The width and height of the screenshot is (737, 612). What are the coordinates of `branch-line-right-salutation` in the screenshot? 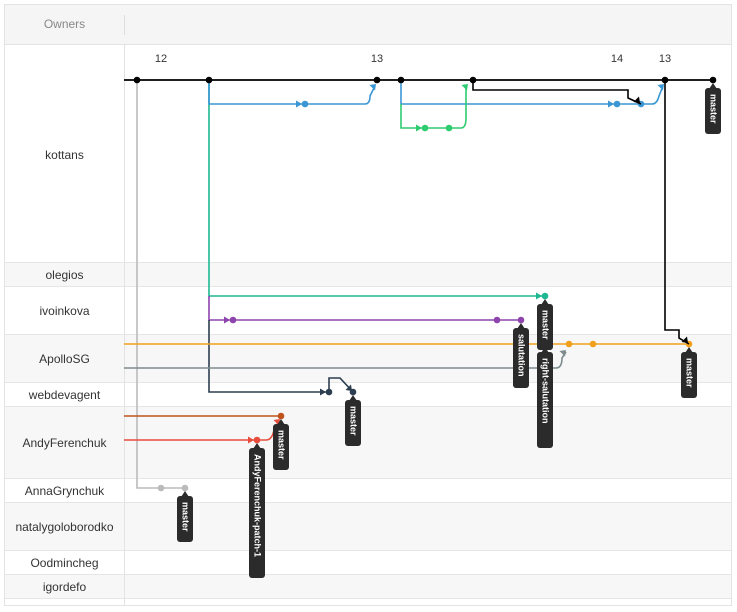 It's located at (345, 360).